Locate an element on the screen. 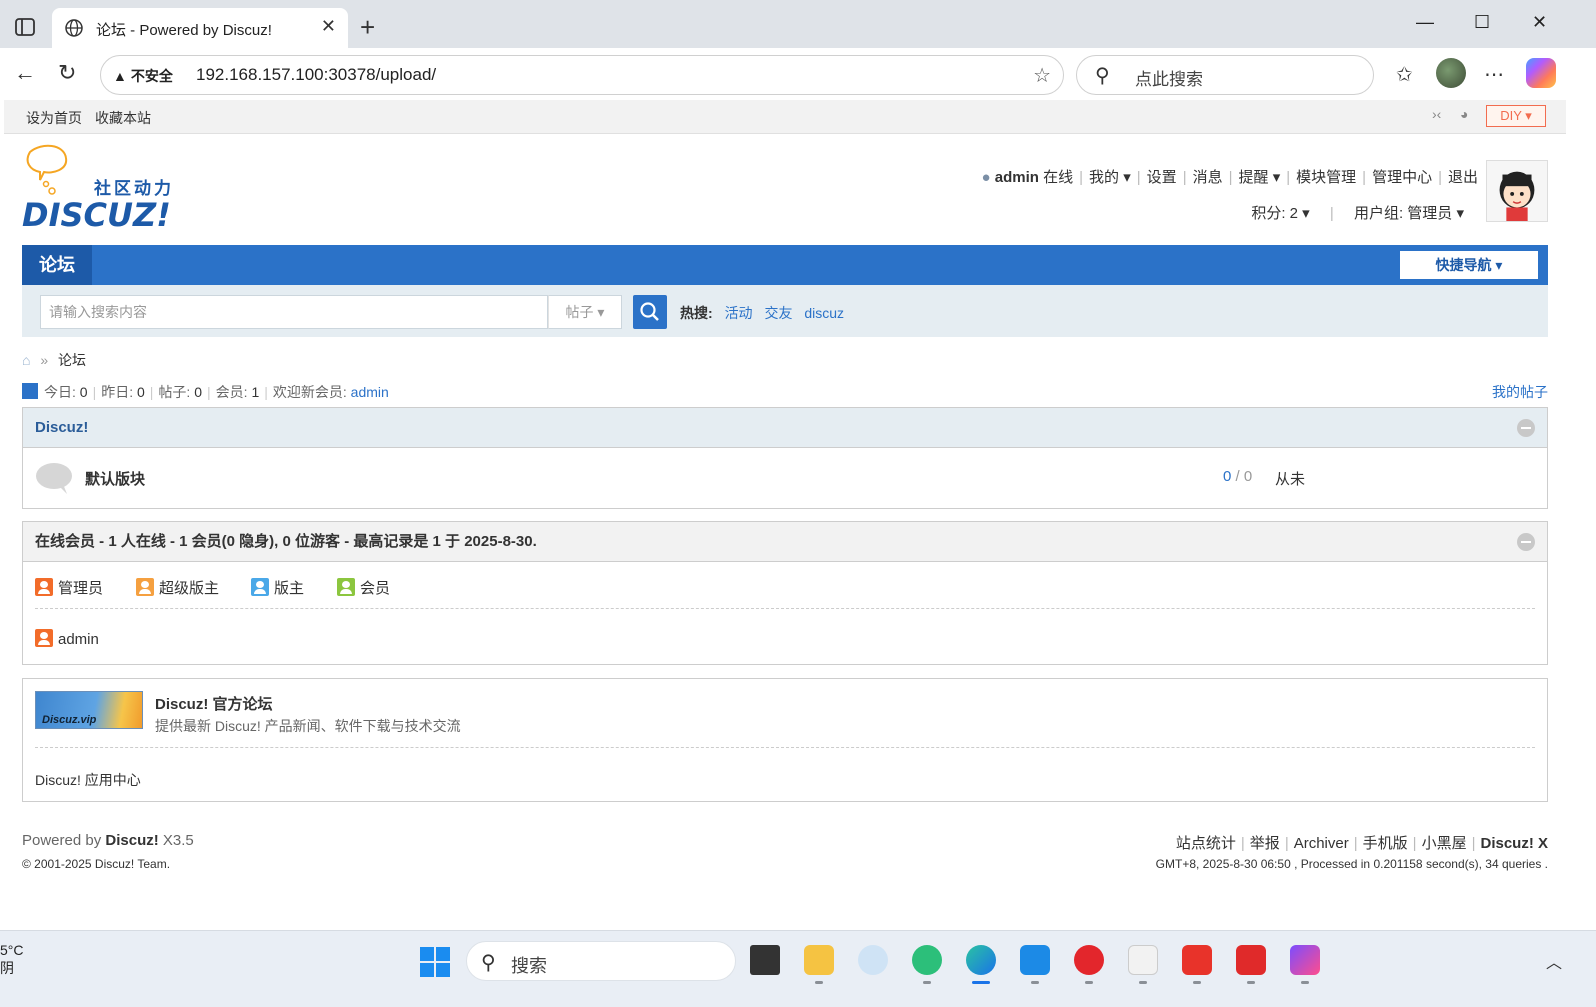 The height and width of the screenshot is (1007, 1596). home-icon: ⌂ is located at coordinates (26, 360).